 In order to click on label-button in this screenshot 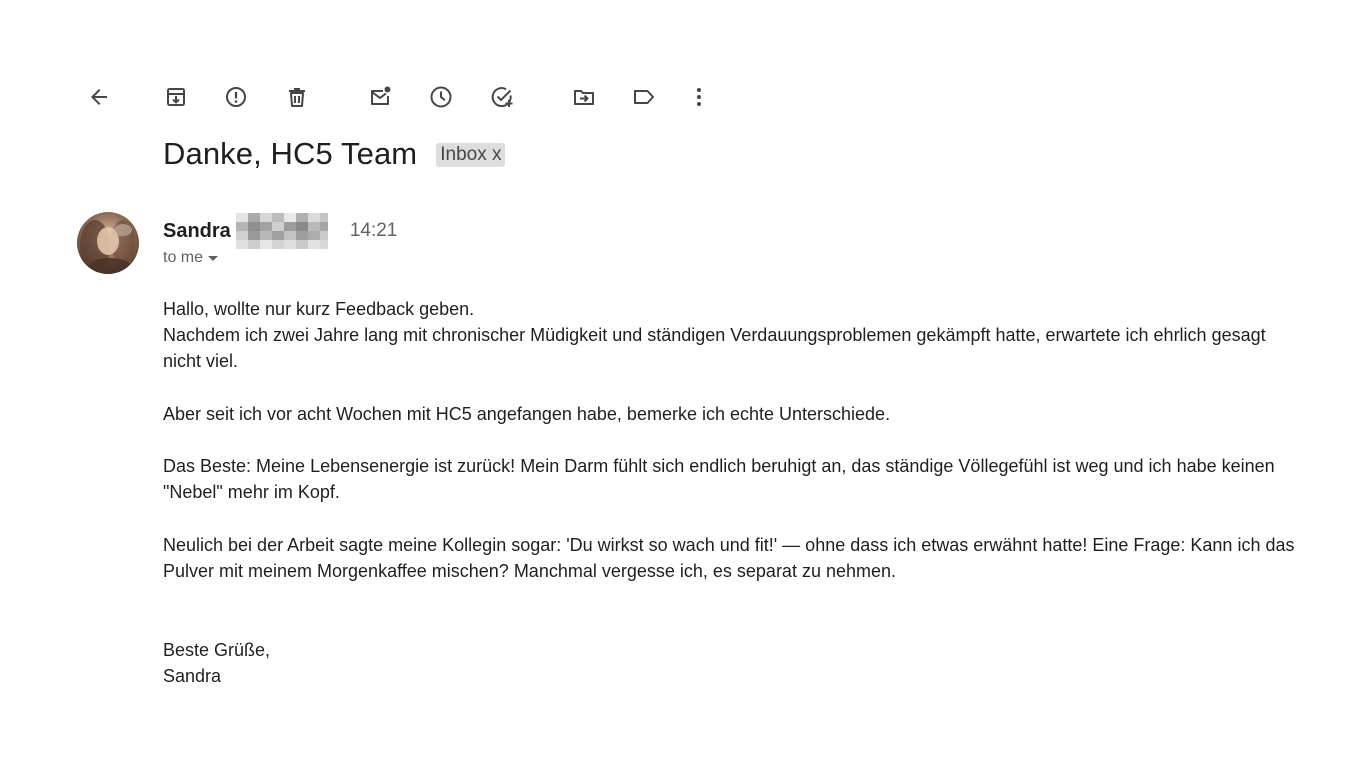, I will do `click(644, 97)`.